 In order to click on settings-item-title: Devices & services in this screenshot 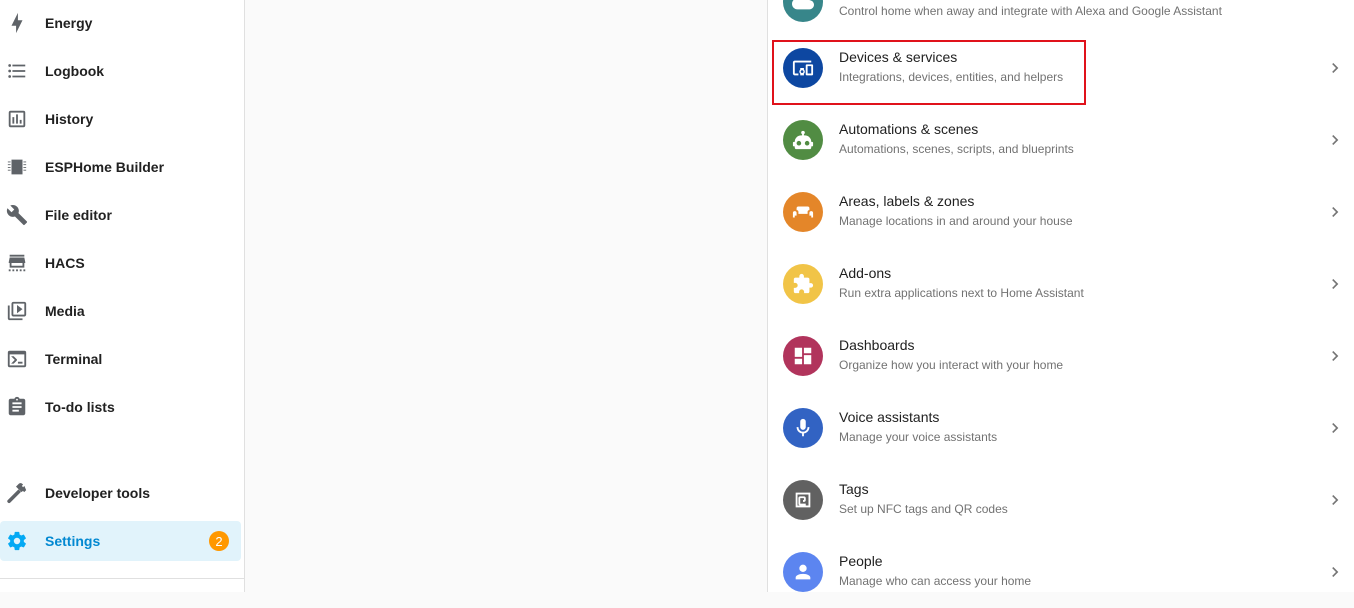, I will do `click(898, 57)`.